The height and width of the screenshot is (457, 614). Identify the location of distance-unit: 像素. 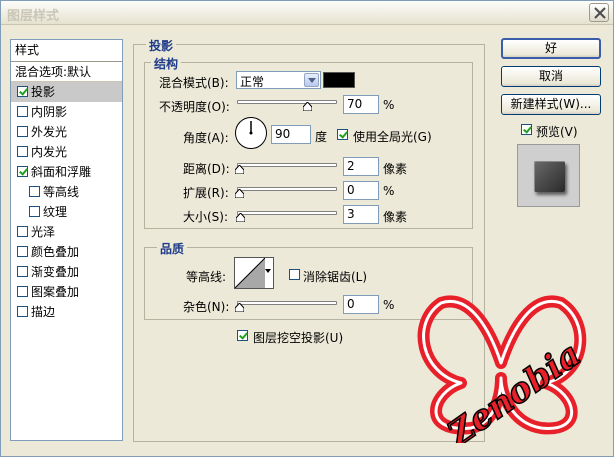
(395, 169).